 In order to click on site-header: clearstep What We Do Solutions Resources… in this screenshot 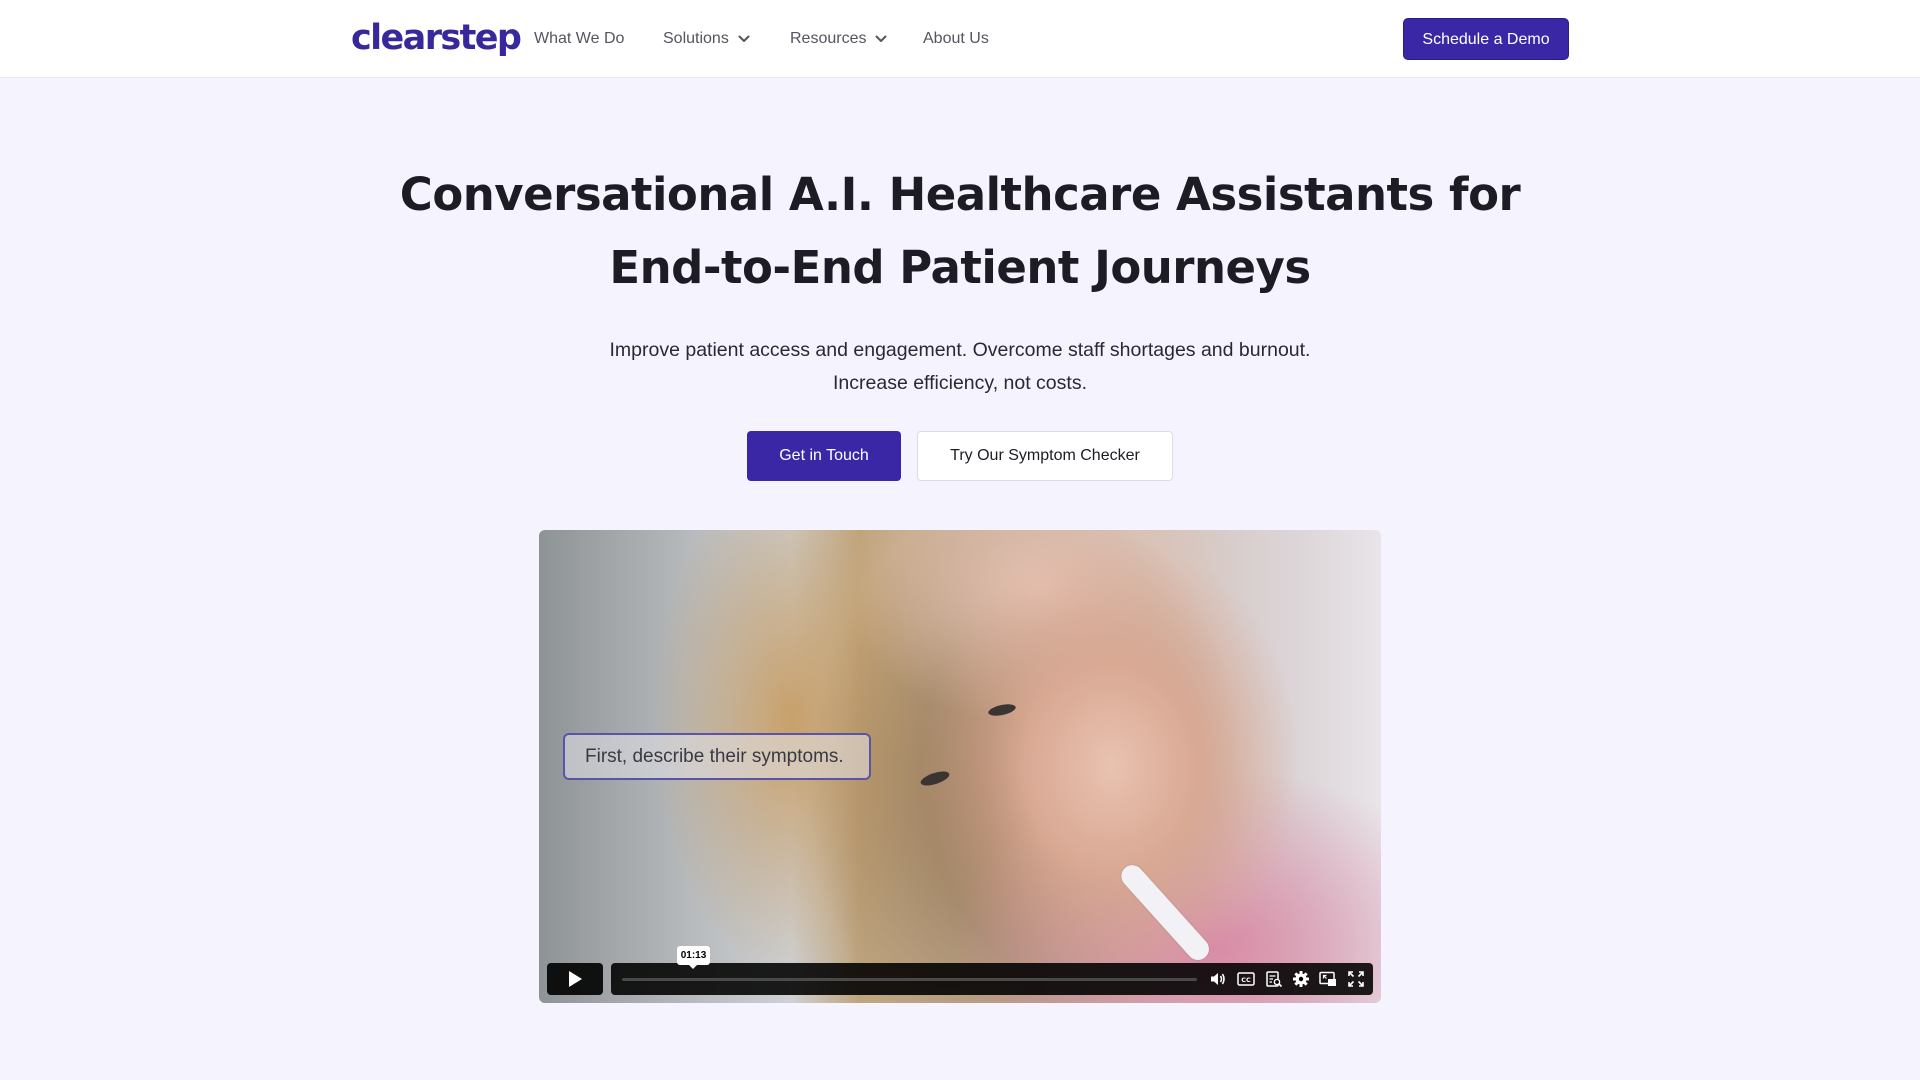, I will do `click(960, 39)`.